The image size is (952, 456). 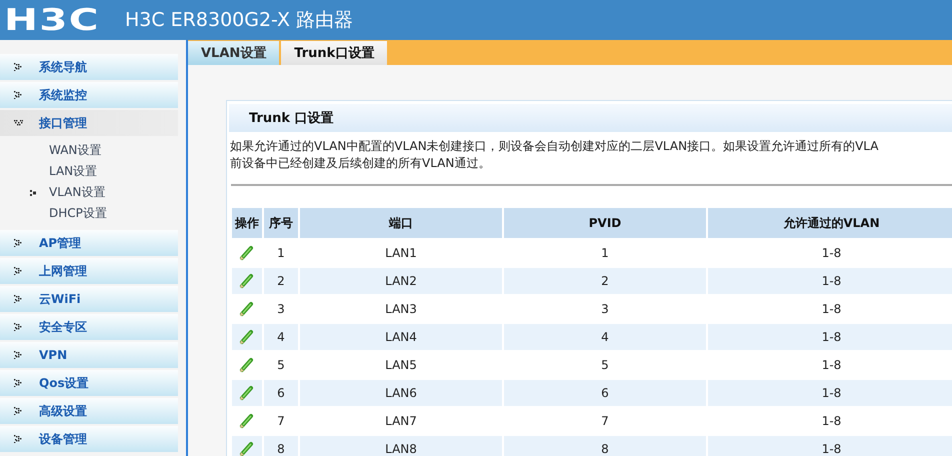 I want to click on column-header: PVID, so click(x=605, y=223).